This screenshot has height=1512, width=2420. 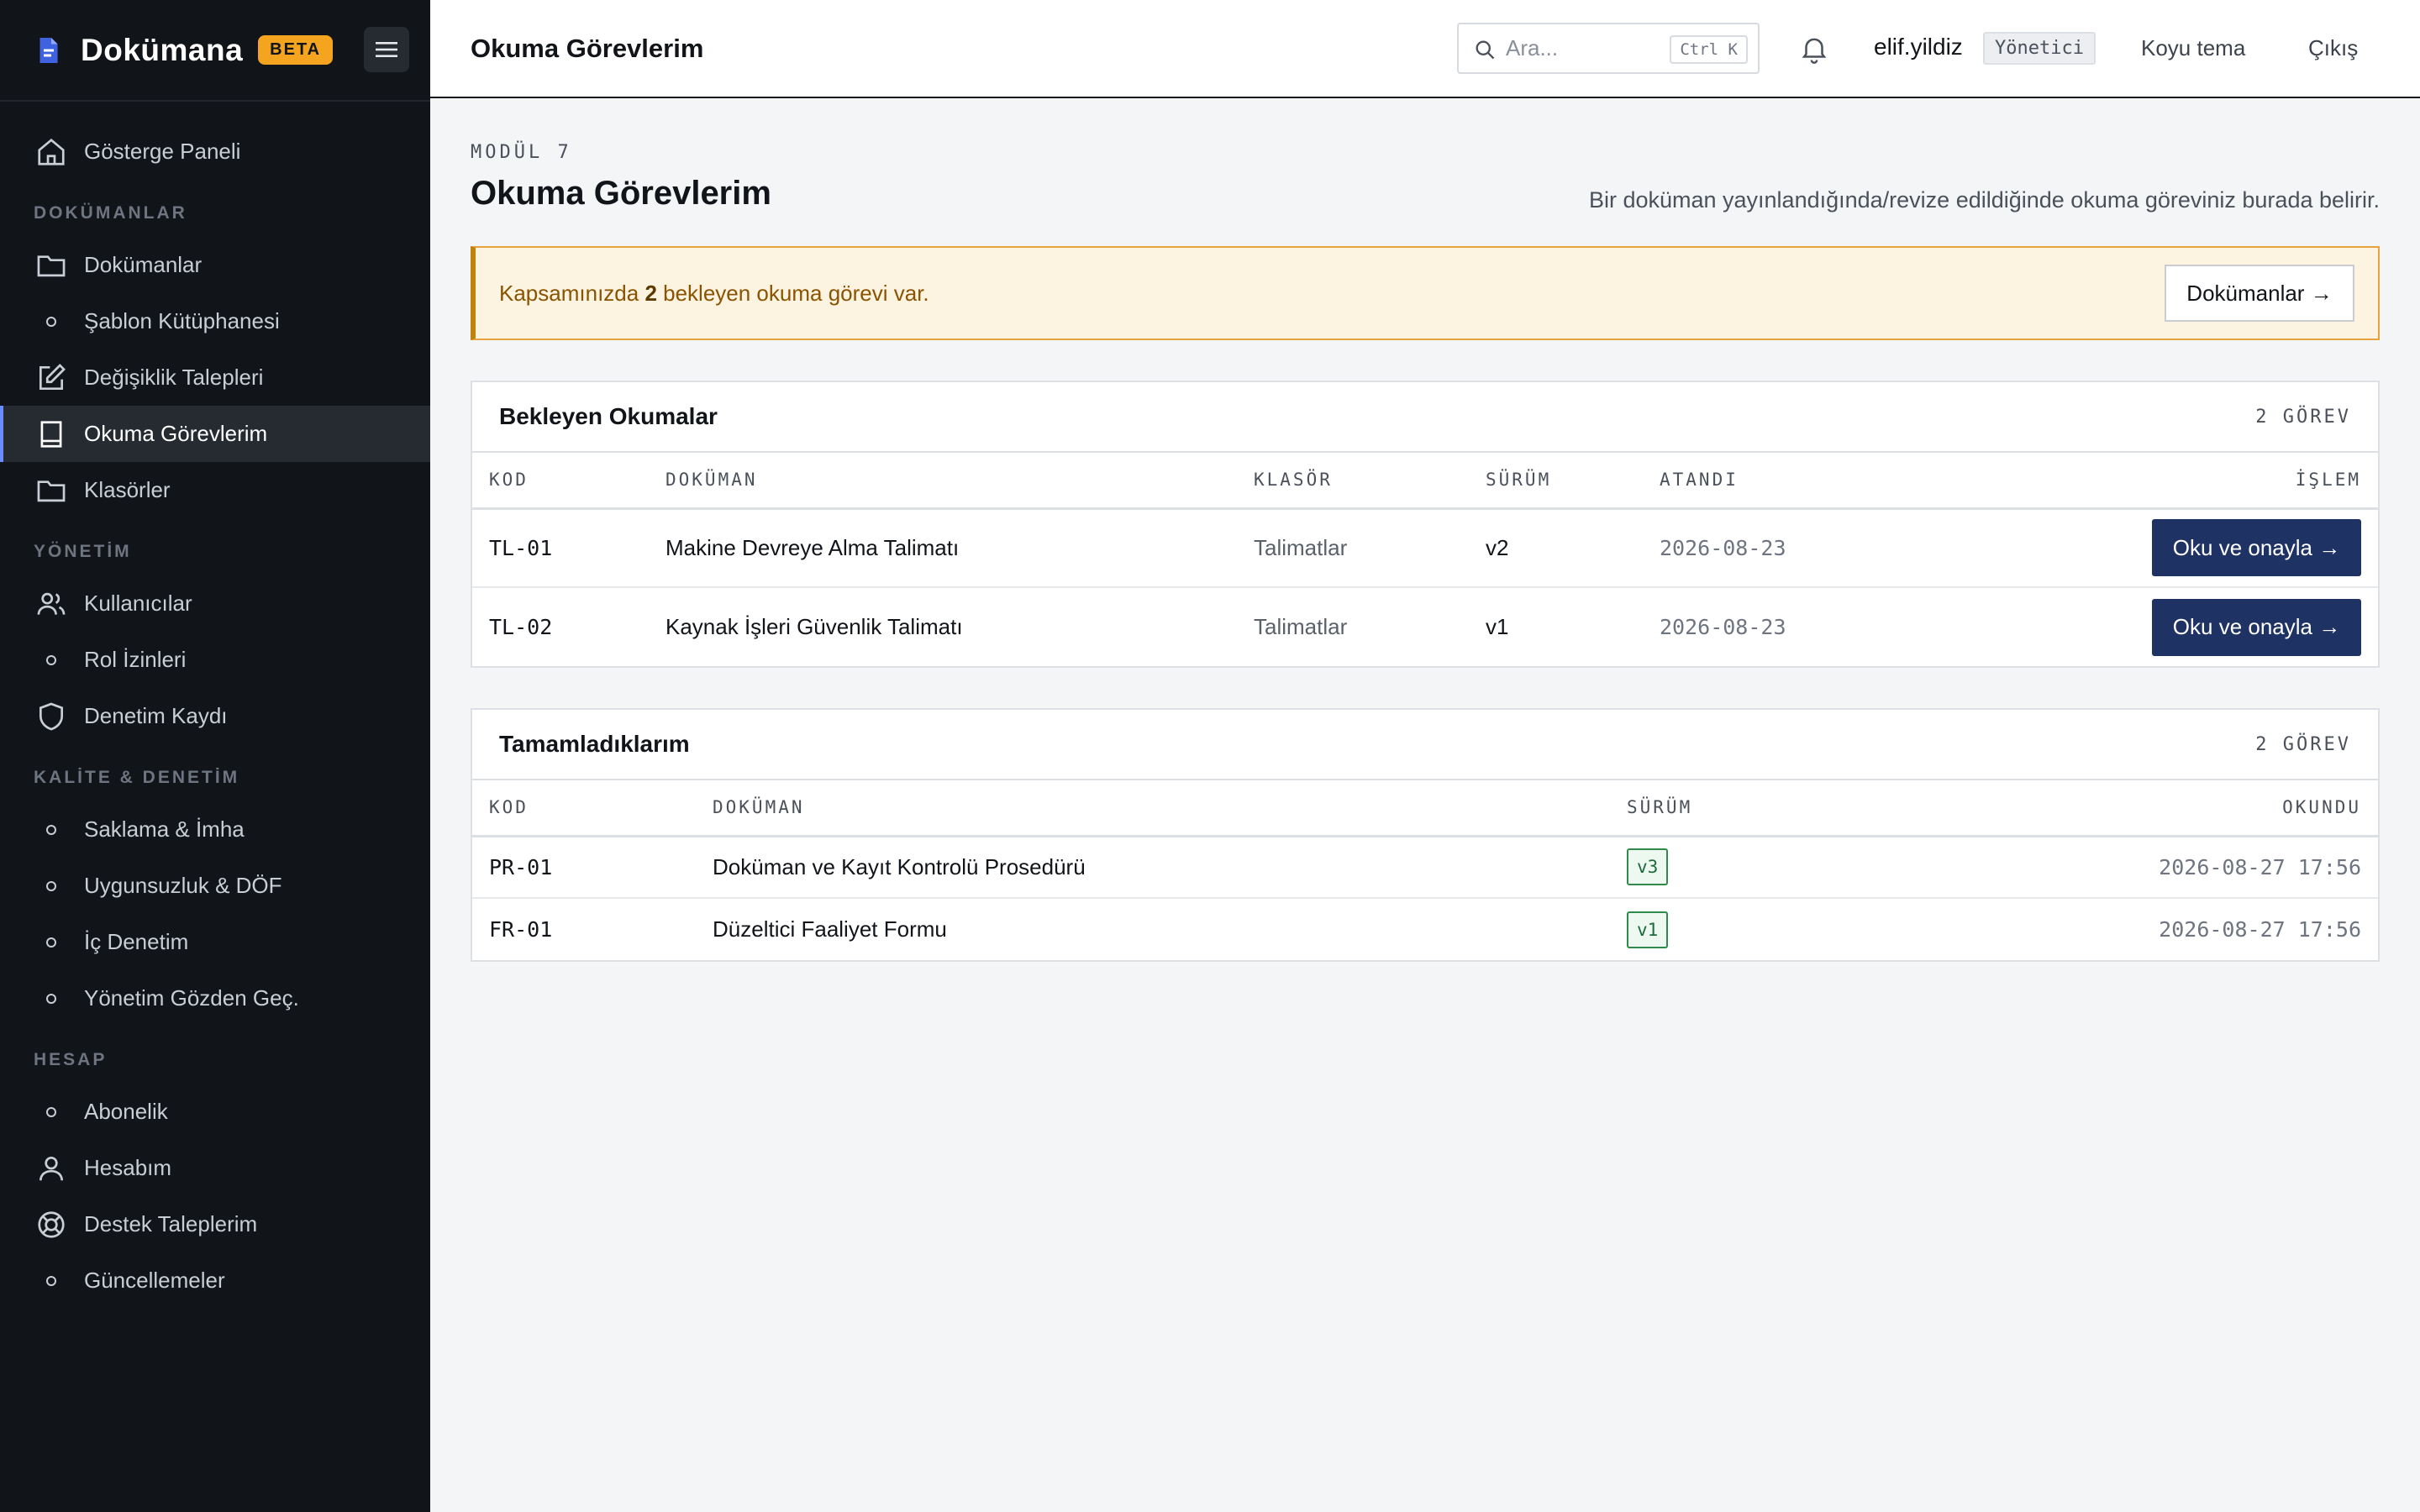 I want to click on sidebar-item-label: Dokümanlar, so click(x=143, y=264).